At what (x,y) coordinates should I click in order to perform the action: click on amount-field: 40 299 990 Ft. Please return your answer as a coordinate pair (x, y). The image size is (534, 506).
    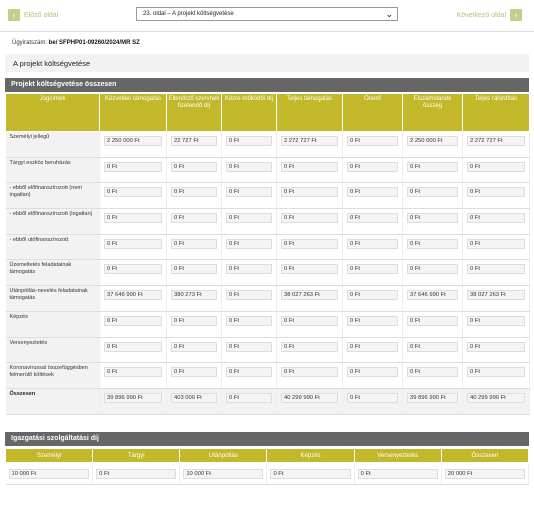
    Looking at the image, I should click on (496, 397).